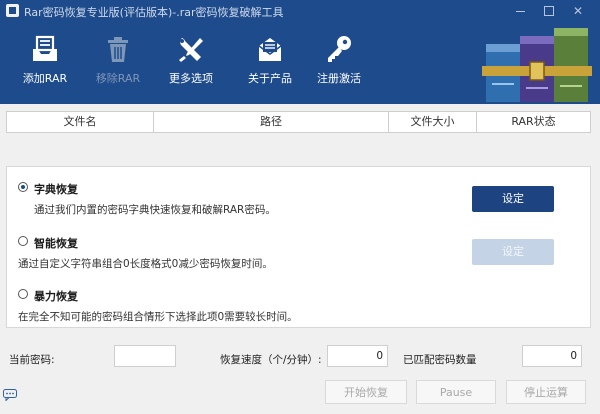 Image resolution: width=600 pixels, height=414 pixels. Describe the element at coordinates (154, 12) in the screenshot. I see `window-title: Rar密码恢复专业版(评估版本)-.rar密码恢复破解工具` at that location.